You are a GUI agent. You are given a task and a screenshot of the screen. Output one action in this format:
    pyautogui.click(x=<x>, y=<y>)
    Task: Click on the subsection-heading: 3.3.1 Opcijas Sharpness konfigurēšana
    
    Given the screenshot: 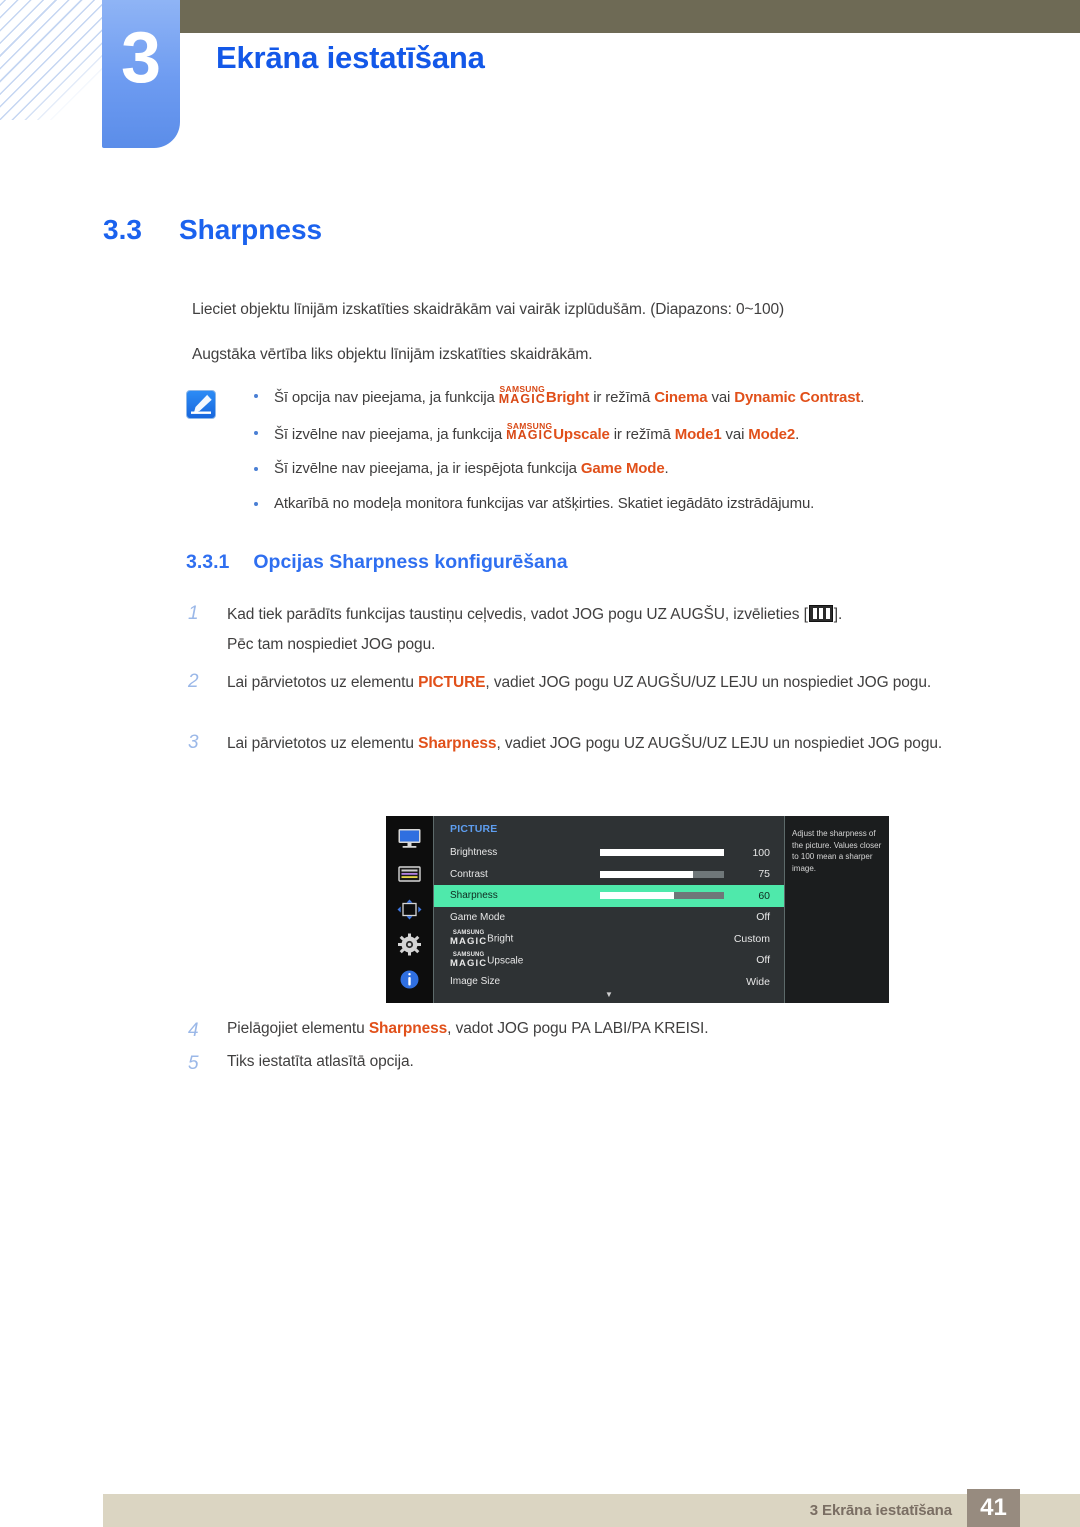 What is the action you would take?
    pyautogui.click(x=377, y=562)
    